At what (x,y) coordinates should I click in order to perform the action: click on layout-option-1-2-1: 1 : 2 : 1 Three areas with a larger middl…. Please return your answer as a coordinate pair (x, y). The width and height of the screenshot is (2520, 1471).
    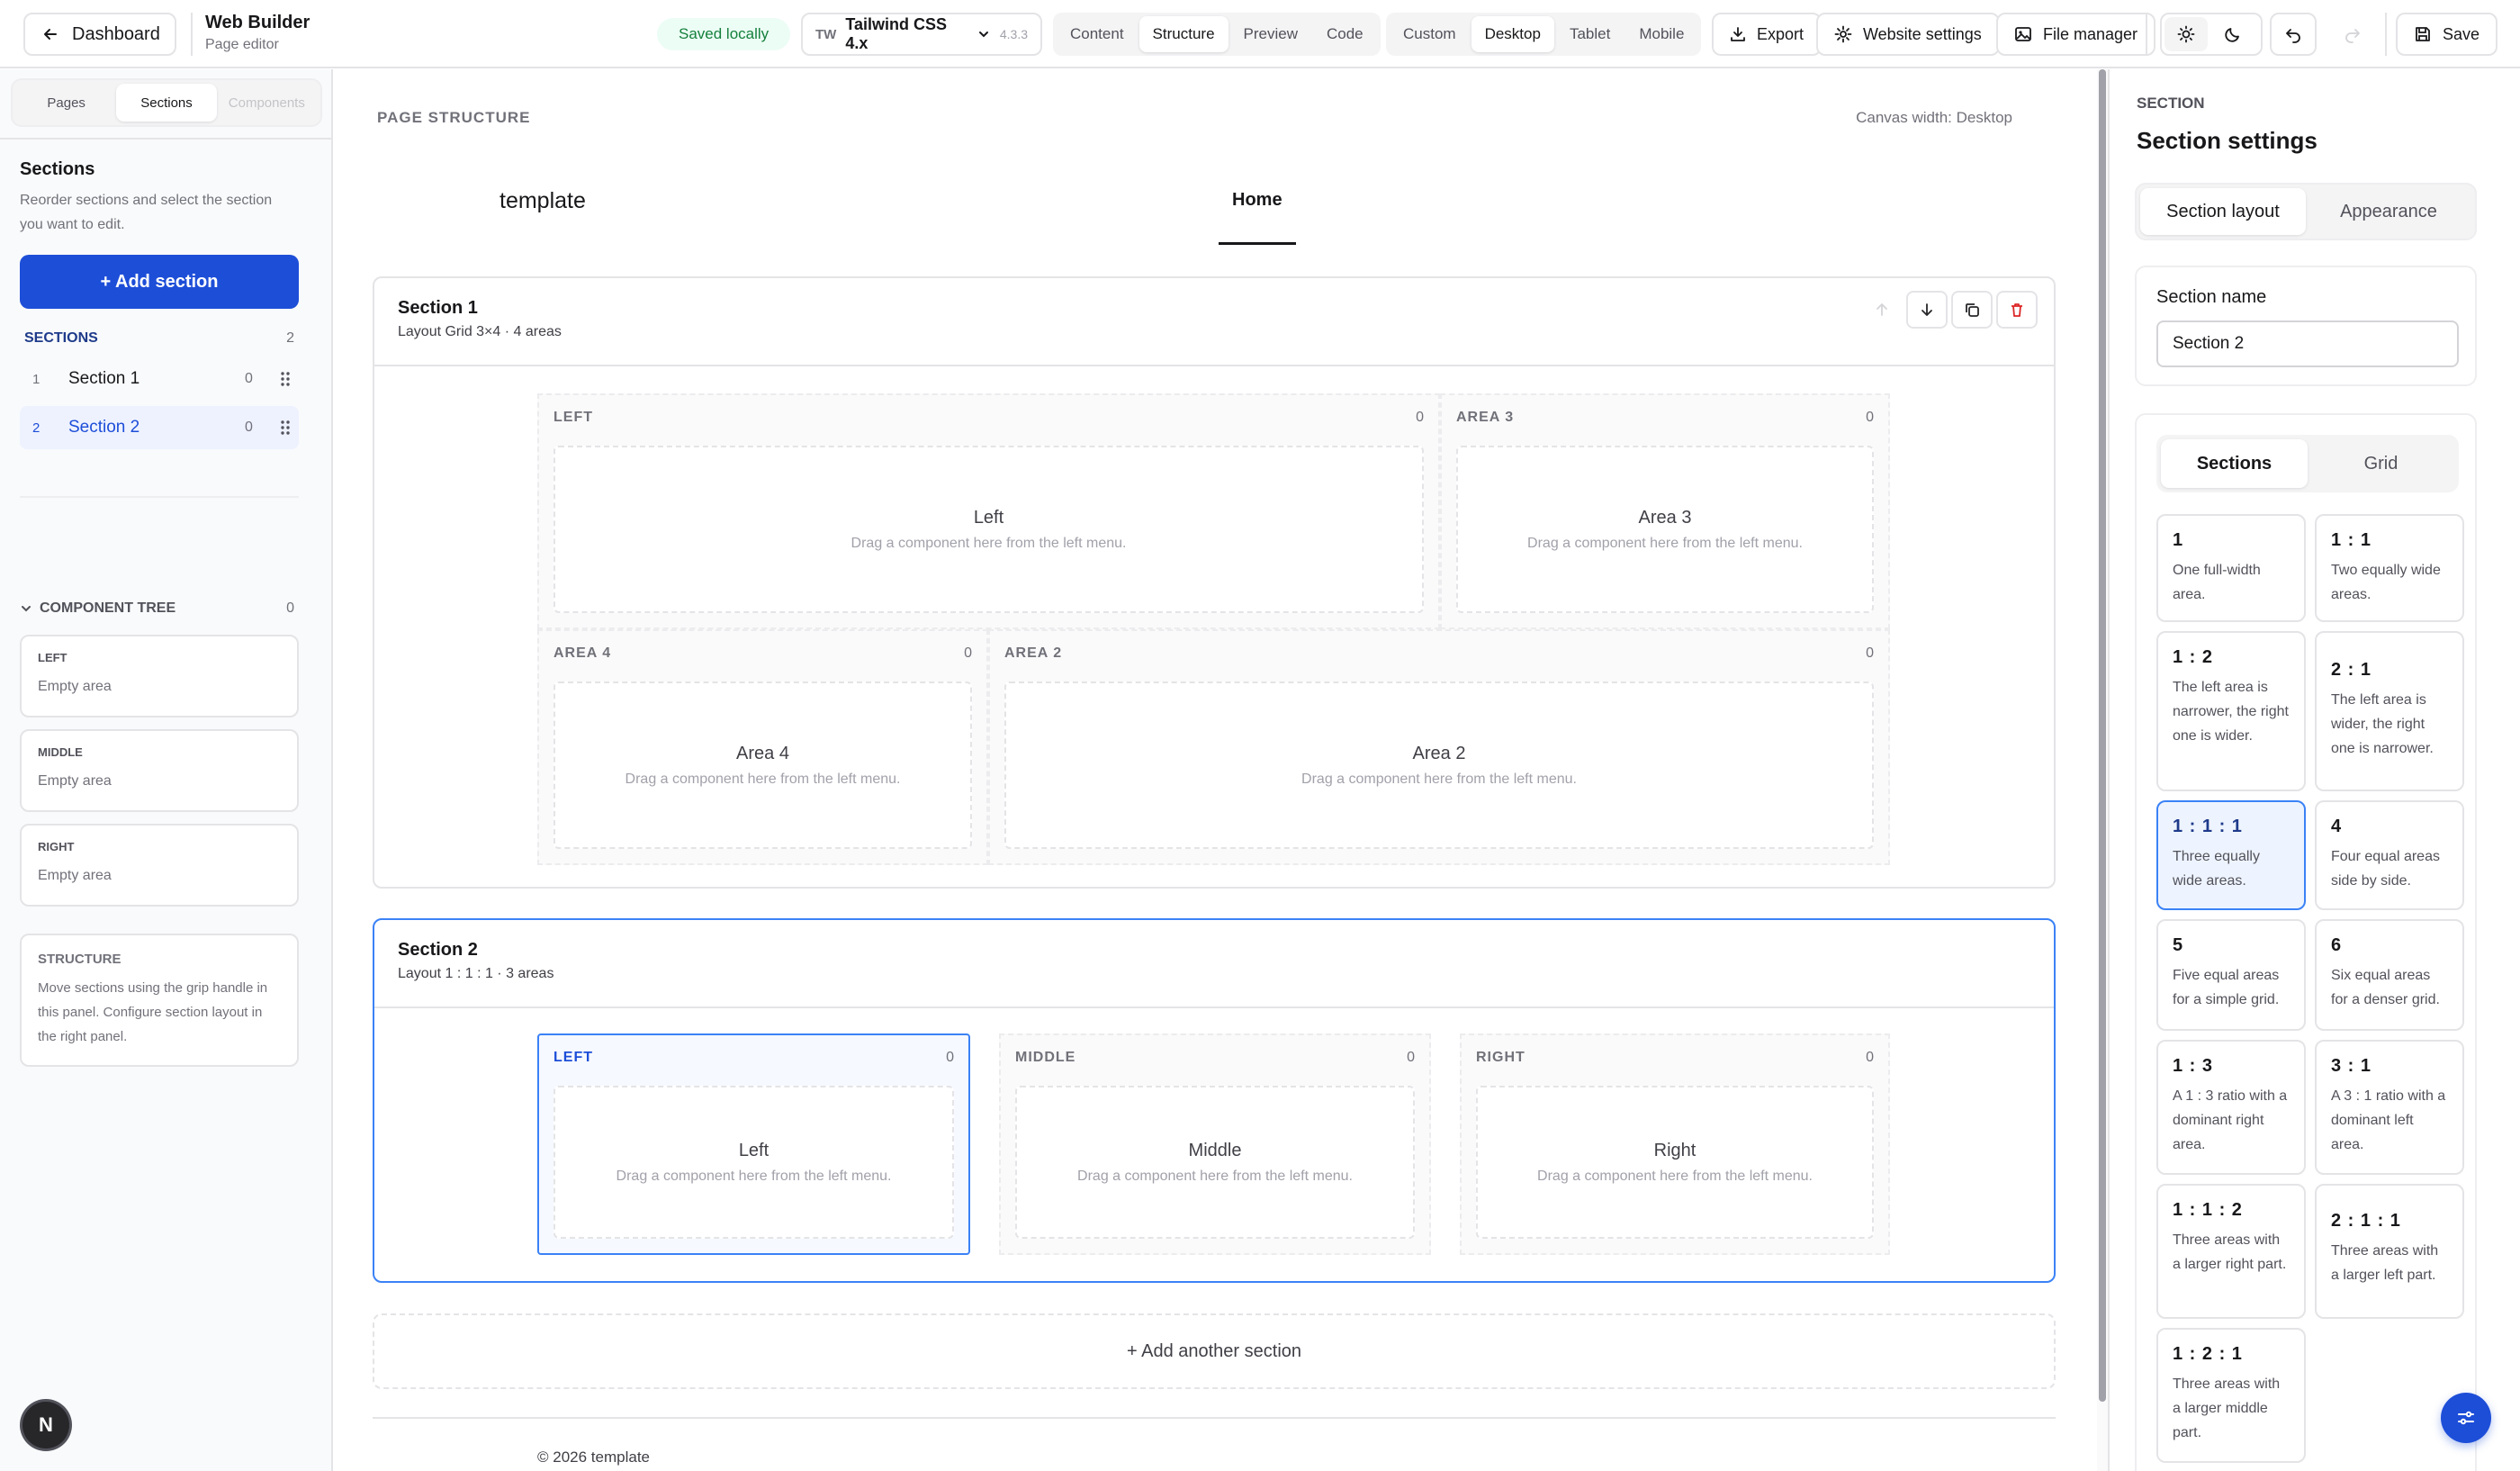
    Looking at the image, I should click on (2231, 1395).